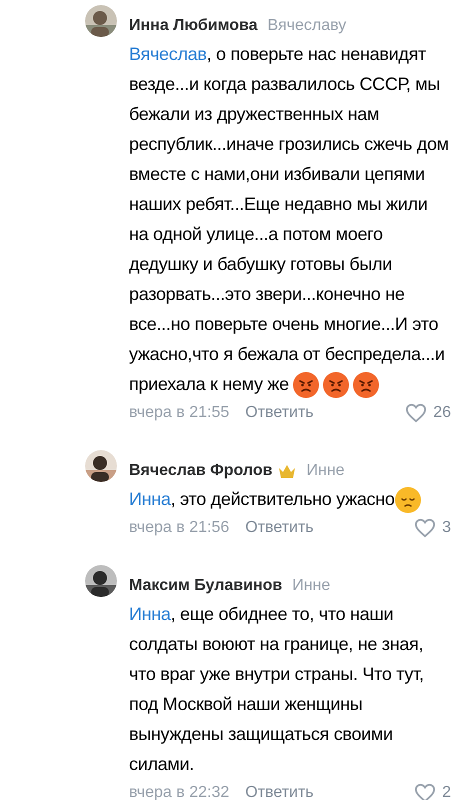 Image resolution: width=472 pixels, height=800 pixels. I want to click on comment-time: вчера в 22:32, so click(179, 791).